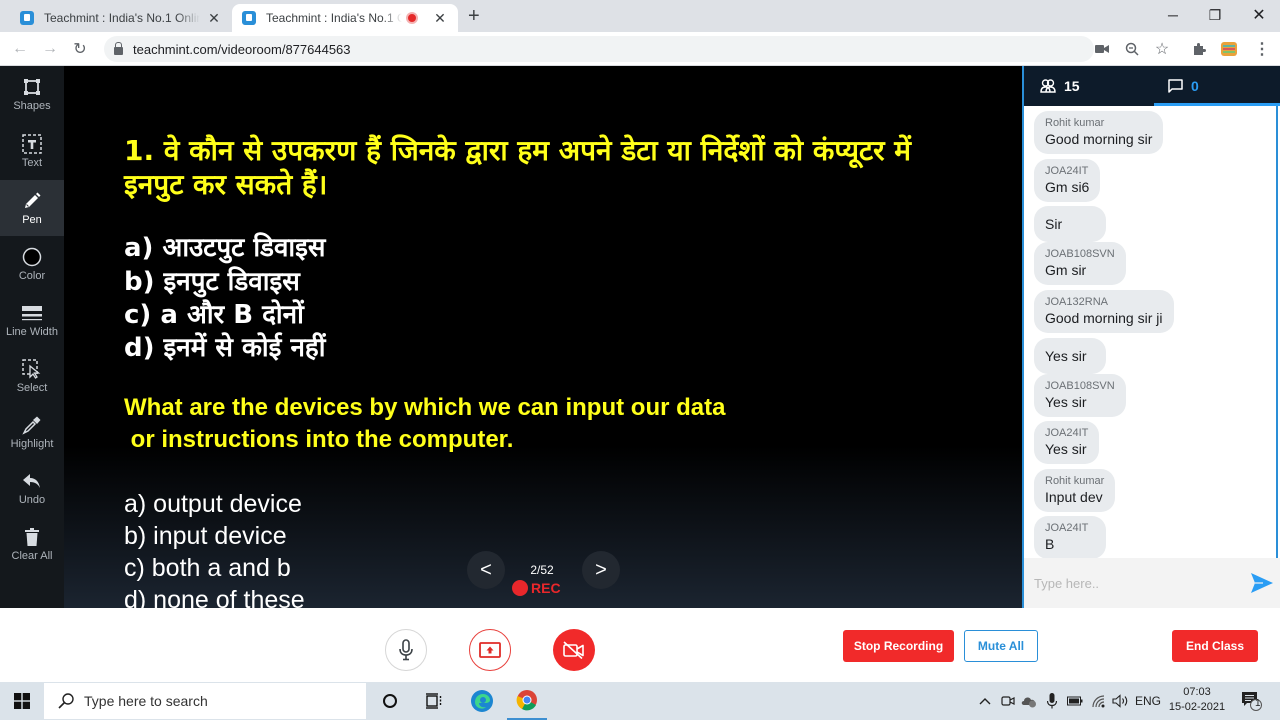 This screenshot has height=720, width=1280. Describe the element at coordinates (1070, 224) in the screenshot. I see `chat-message: Sir` at that location.